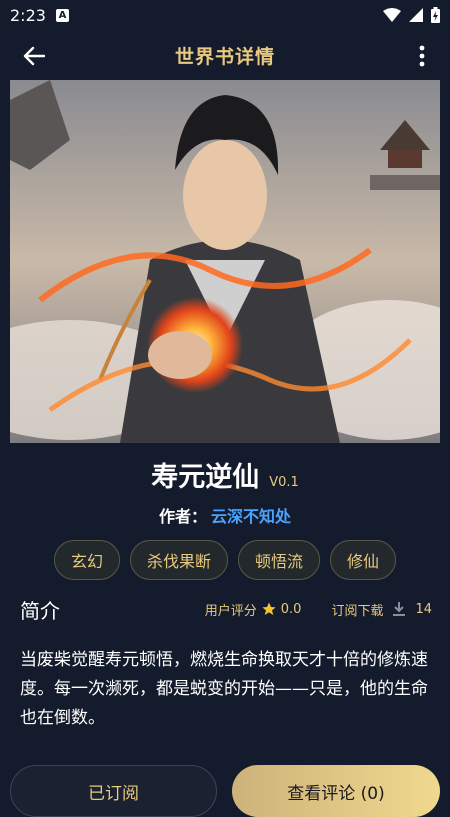  I want to click on user-rating: 用户评分 0.0, so click(253, 609).